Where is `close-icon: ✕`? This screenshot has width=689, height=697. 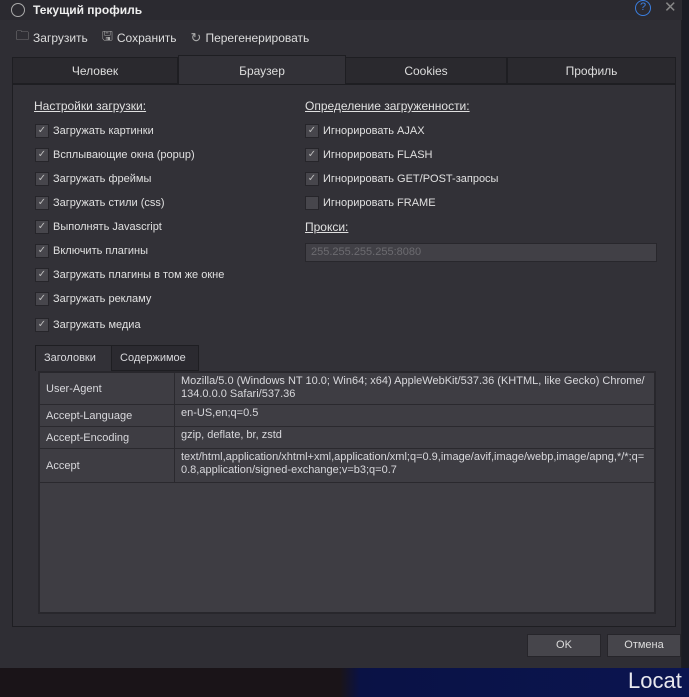
close-icon: ✕ is located at coordinates (670, 8).